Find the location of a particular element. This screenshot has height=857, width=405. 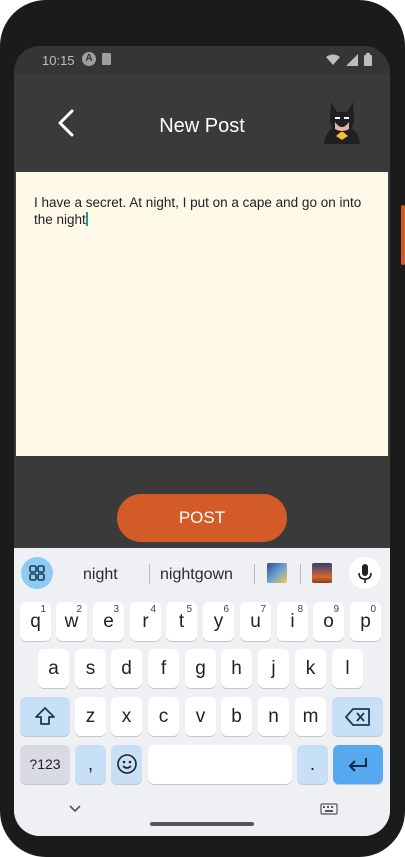

period-key: . is located at coordinates (312, 764).